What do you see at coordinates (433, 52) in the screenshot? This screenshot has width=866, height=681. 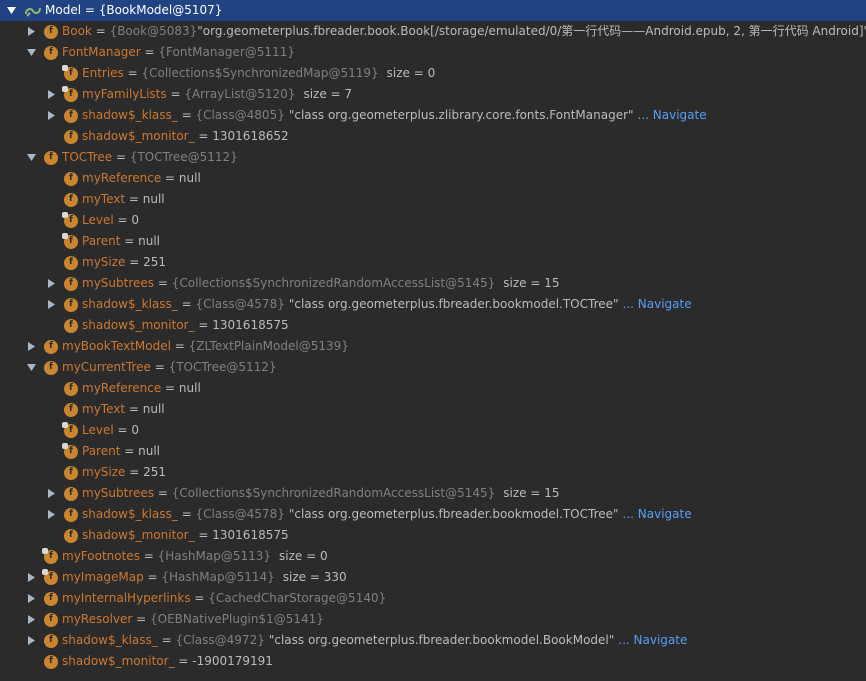 I see `tree-row: f FontManager = {FontManager@5111}` at bounding box center [433, 52].